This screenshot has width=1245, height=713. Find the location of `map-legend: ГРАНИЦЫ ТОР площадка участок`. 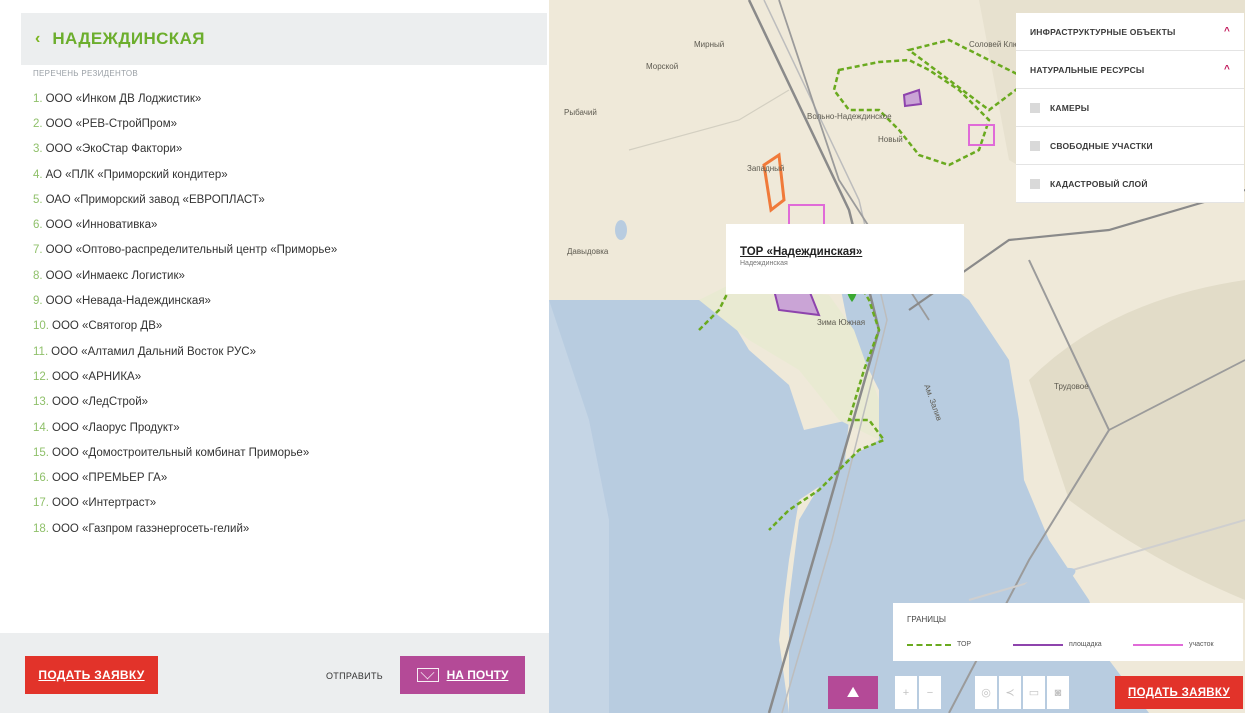

map-legend: ГРАНИЦЫ ТОР площадка участок is located at coordinates (1068, 632).